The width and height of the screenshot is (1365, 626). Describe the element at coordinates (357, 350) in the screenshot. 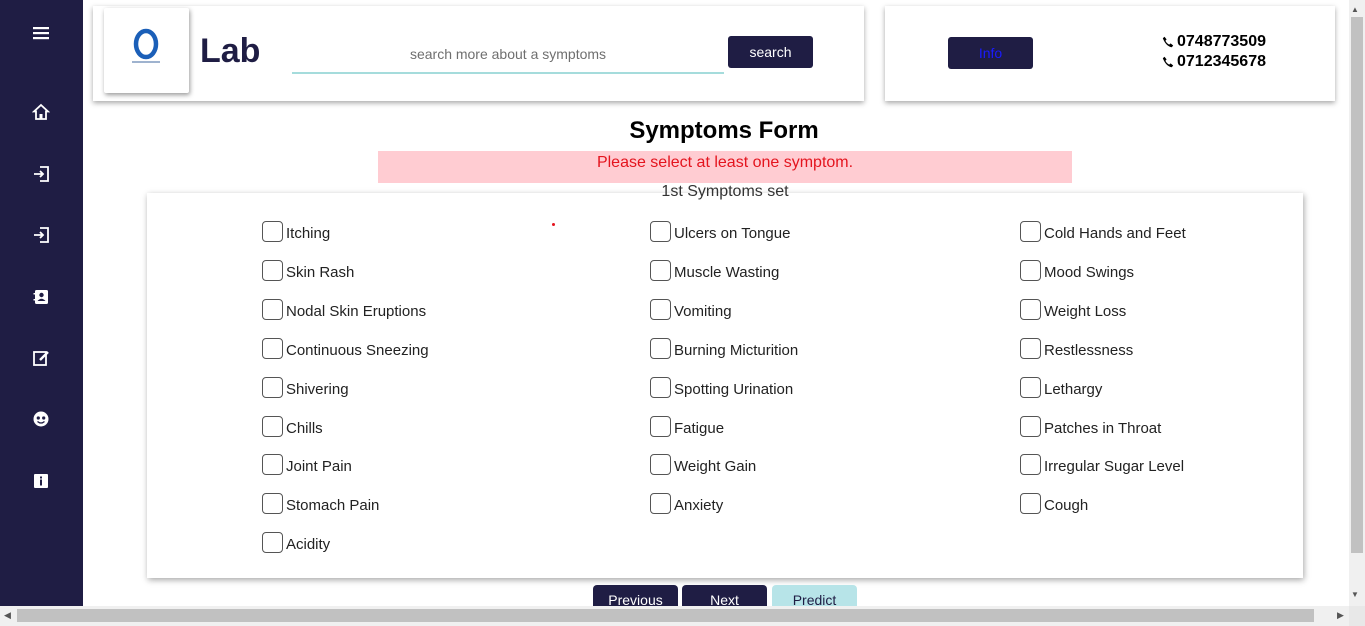

I see `symptom-label: Continuous Sneezing` at that location.